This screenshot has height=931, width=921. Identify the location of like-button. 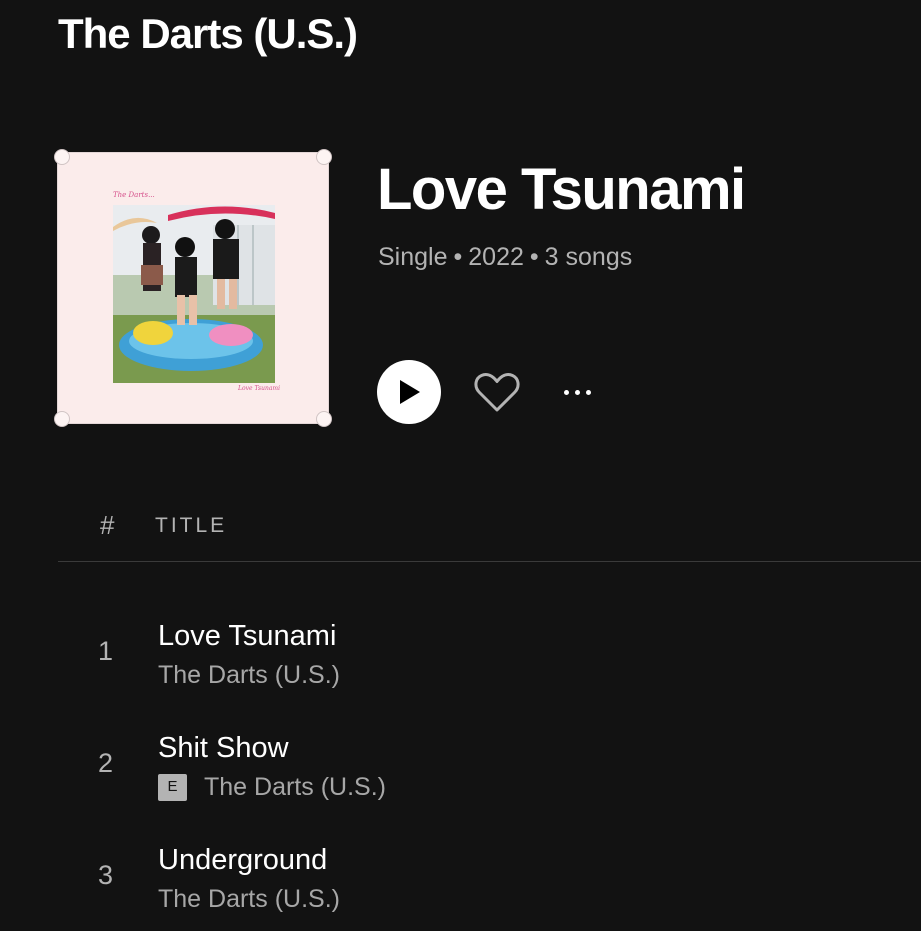
(497, 393).